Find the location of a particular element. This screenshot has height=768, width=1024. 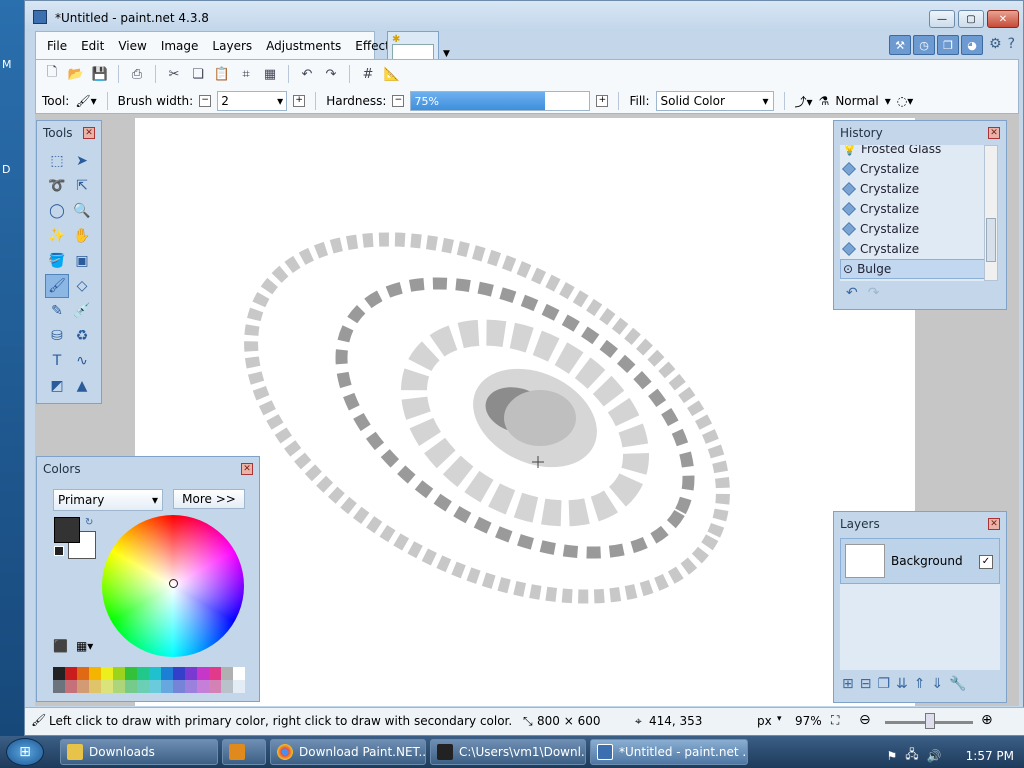

color-wheel-selector is located at coordinates (173, 583).